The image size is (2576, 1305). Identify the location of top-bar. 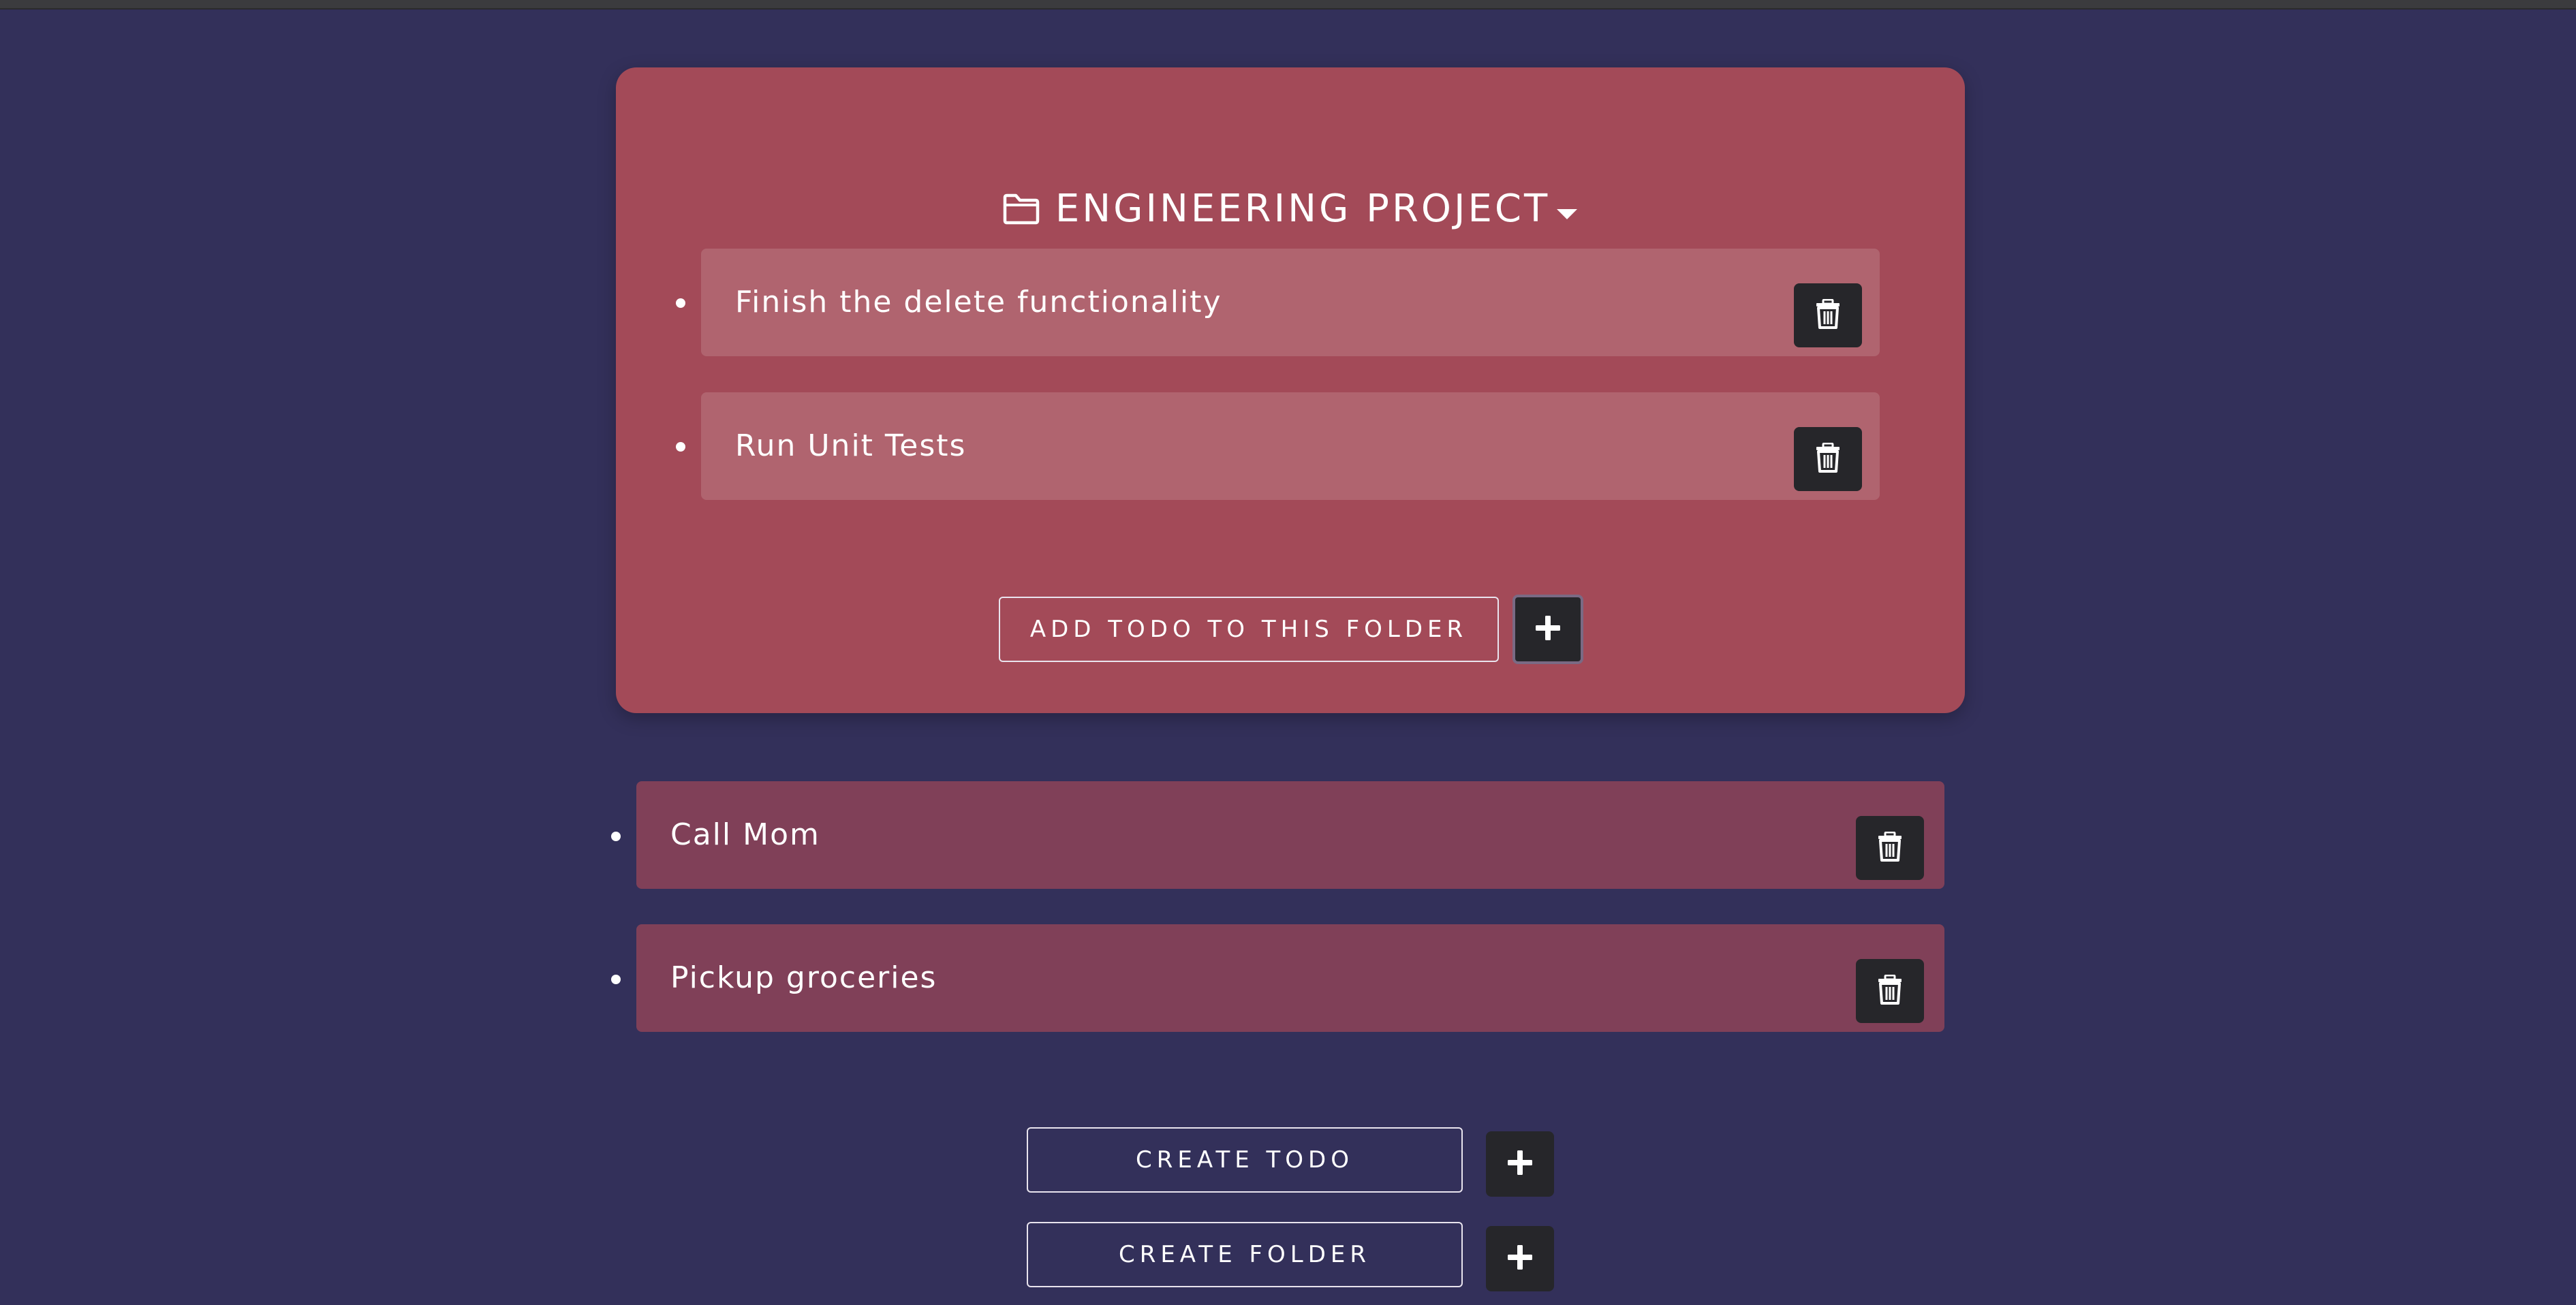
(1288, 5).